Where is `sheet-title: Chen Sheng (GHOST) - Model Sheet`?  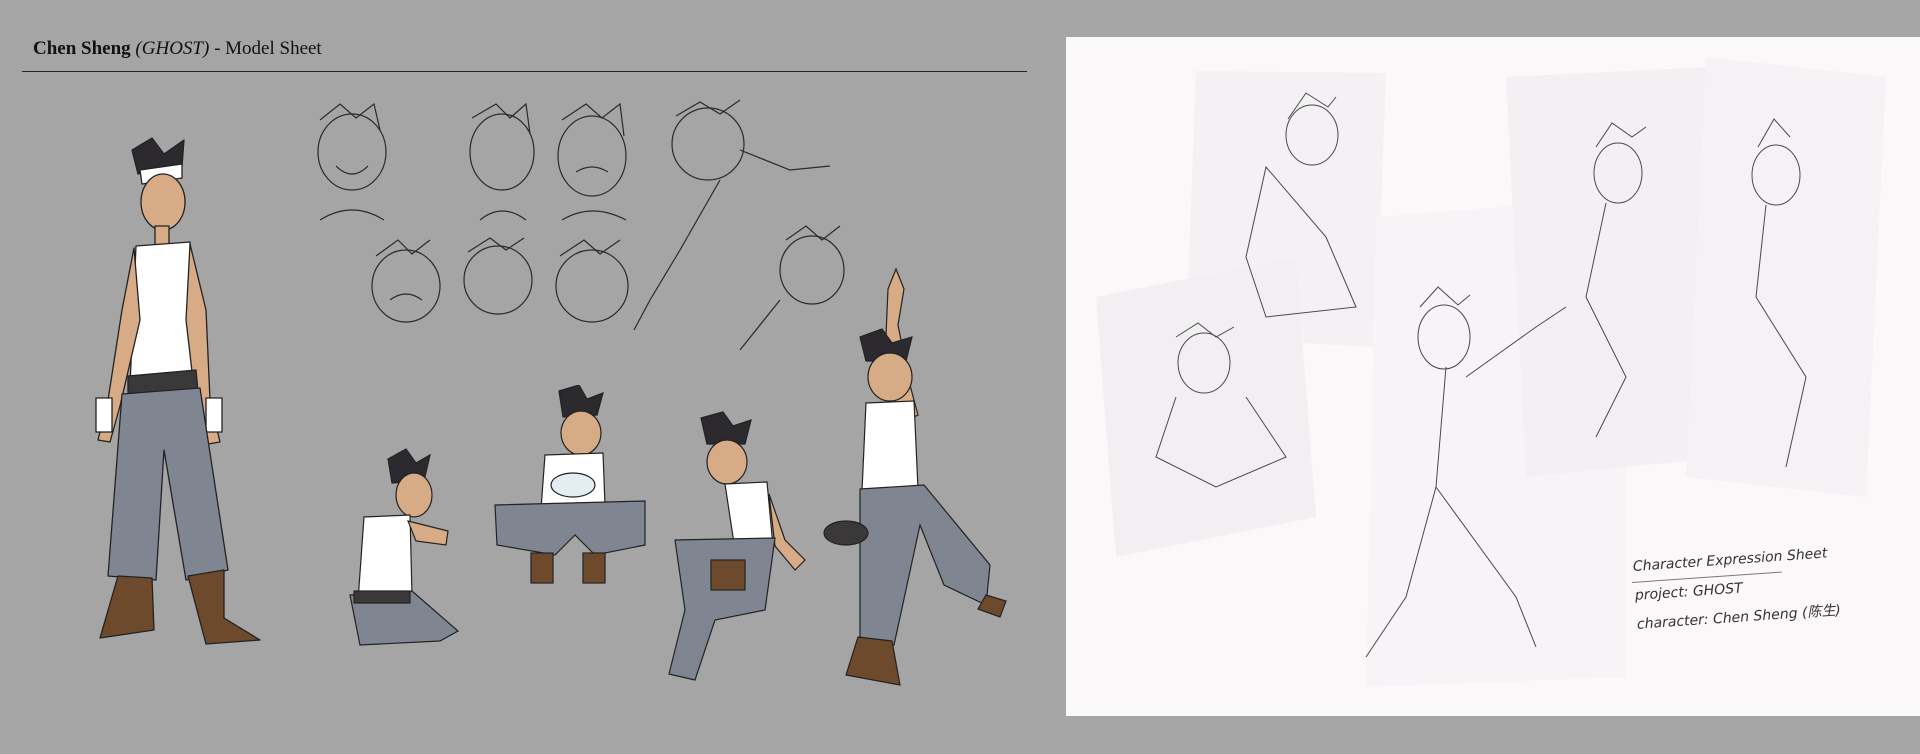
sheet-title: Chen Sheng (GHOST) - Model Sheet is located at coordinates (177, 49).